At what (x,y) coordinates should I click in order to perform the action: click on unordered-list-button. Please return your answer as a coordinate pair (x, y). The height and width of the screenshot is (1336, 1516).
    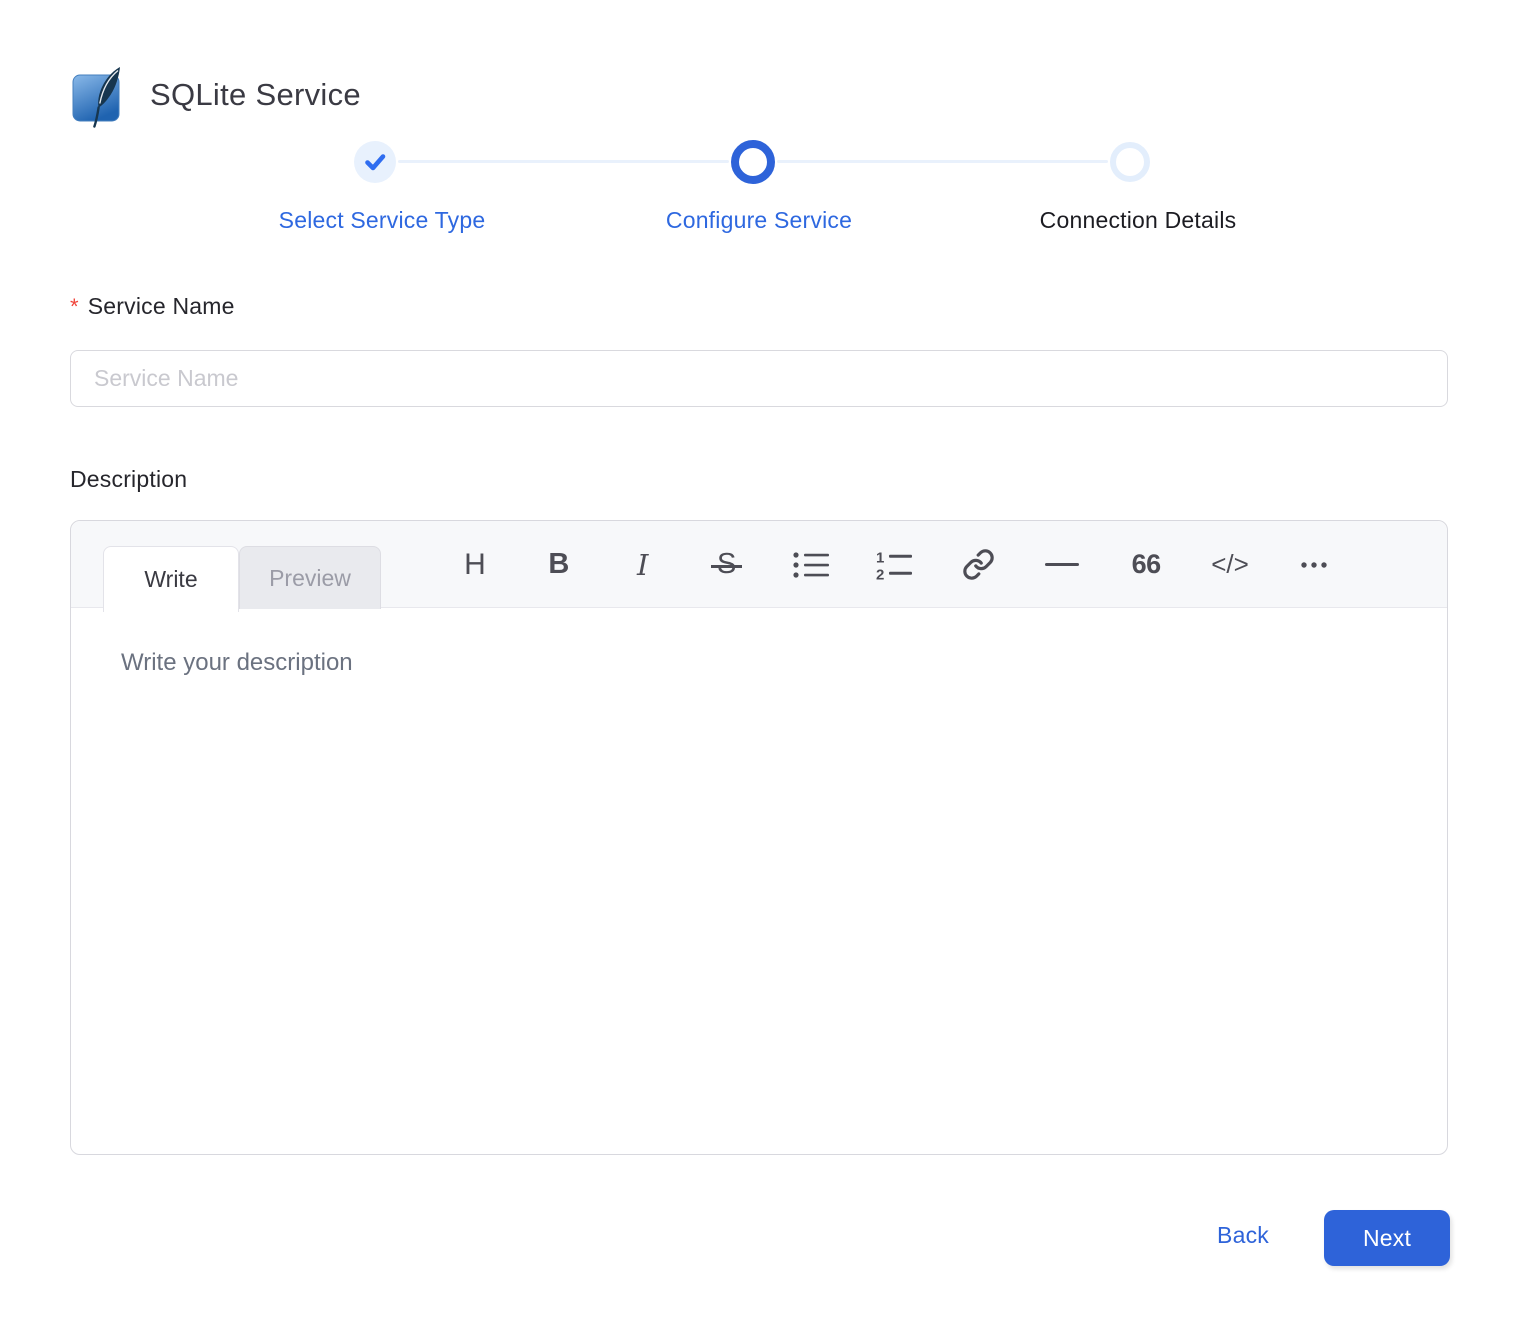
    Looking at the image, I should click on (811, 565).